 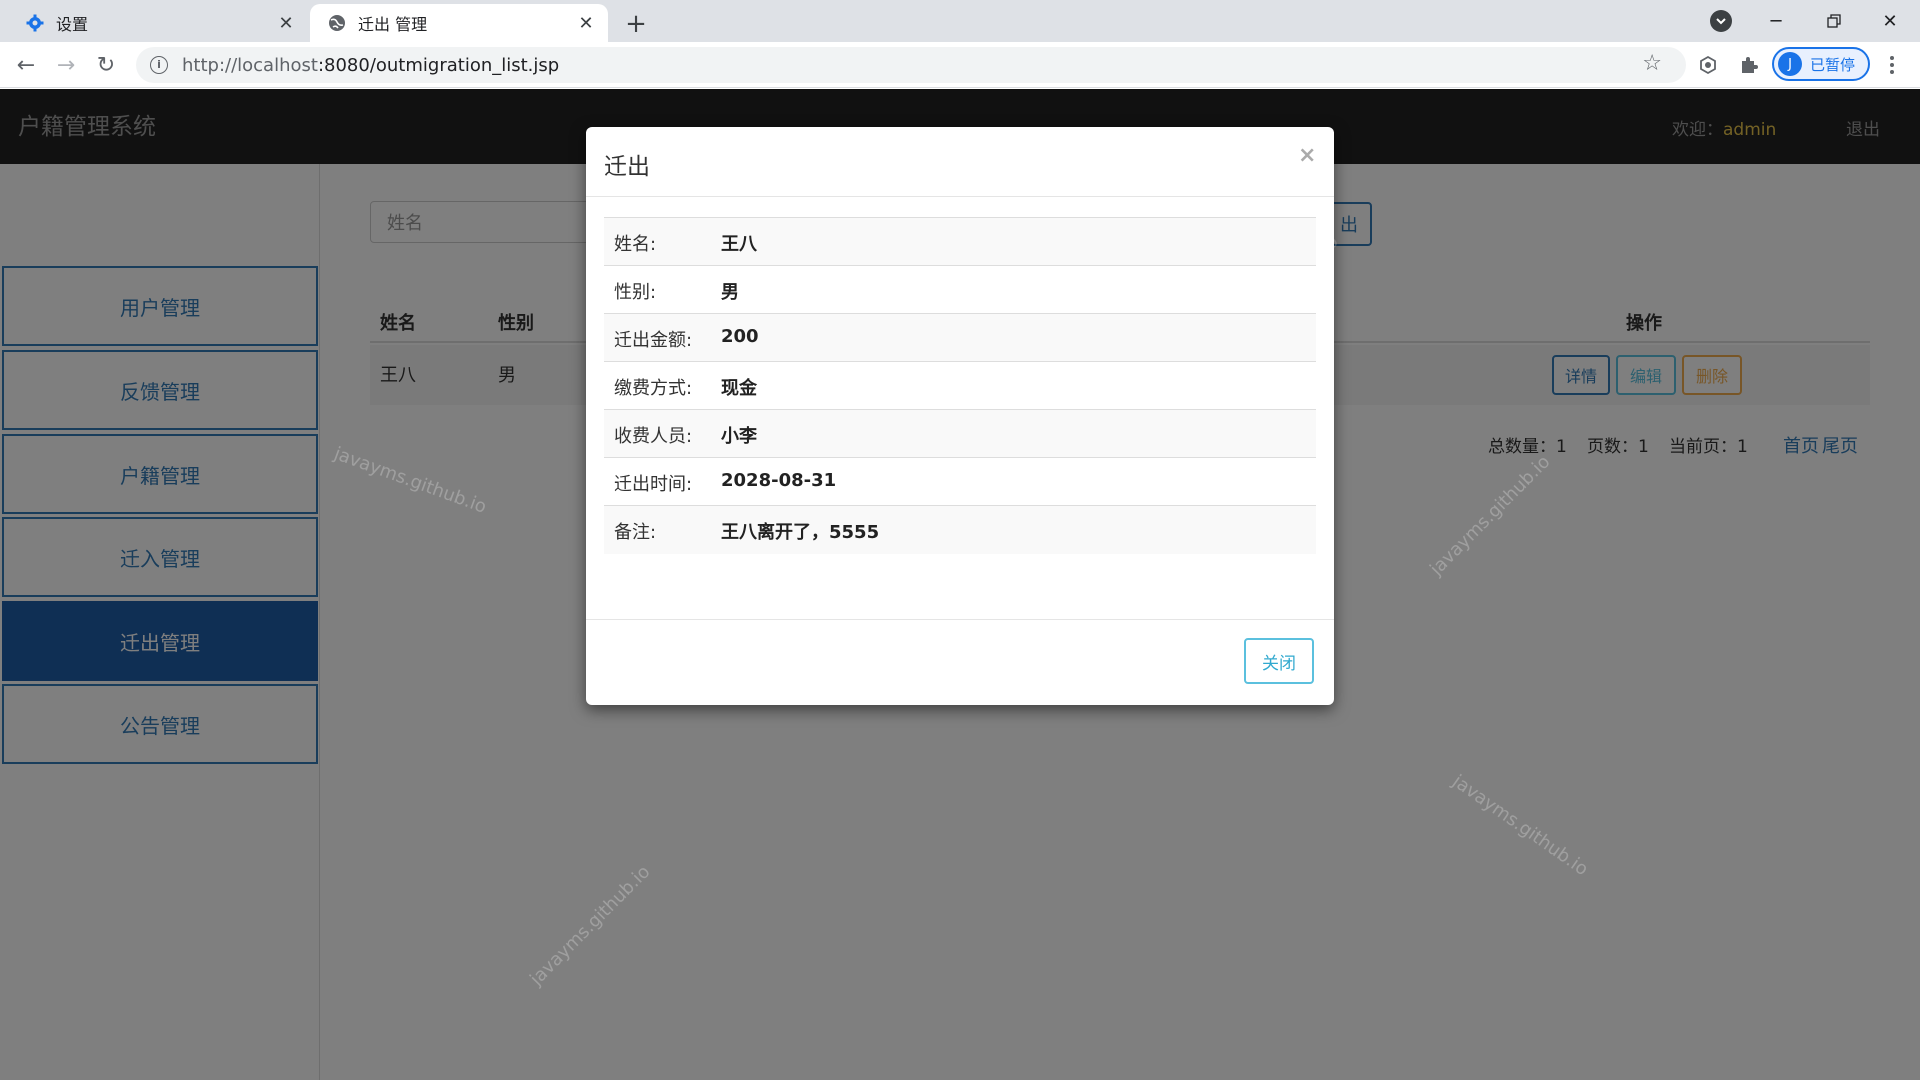 I want to click on minimize-icon: ─, so click(x=1776, y=21).